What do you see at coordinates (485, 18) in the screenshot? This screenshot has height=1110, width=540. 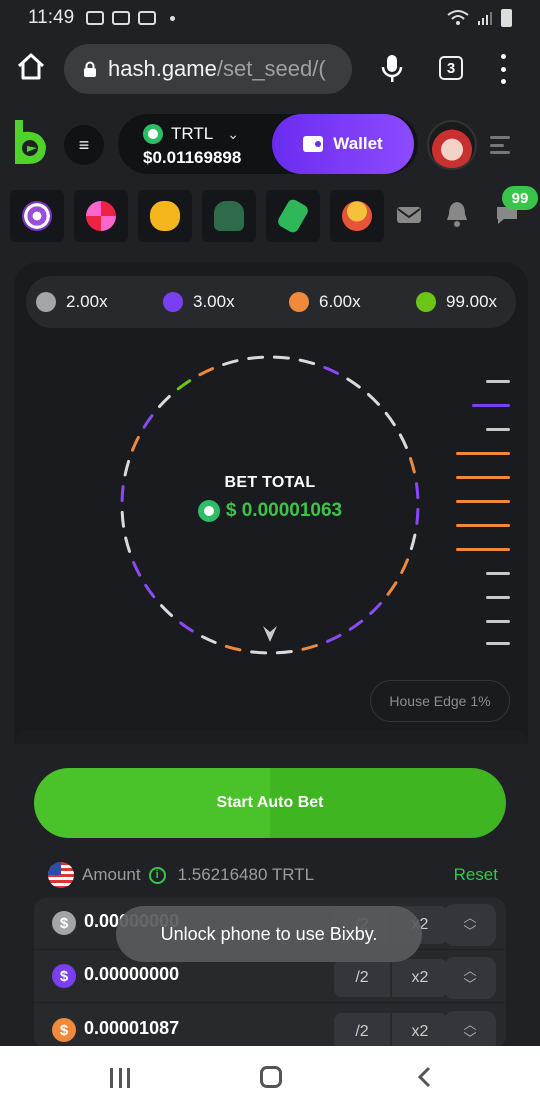 I see `signal-icon` at bounding box center [485, 18].